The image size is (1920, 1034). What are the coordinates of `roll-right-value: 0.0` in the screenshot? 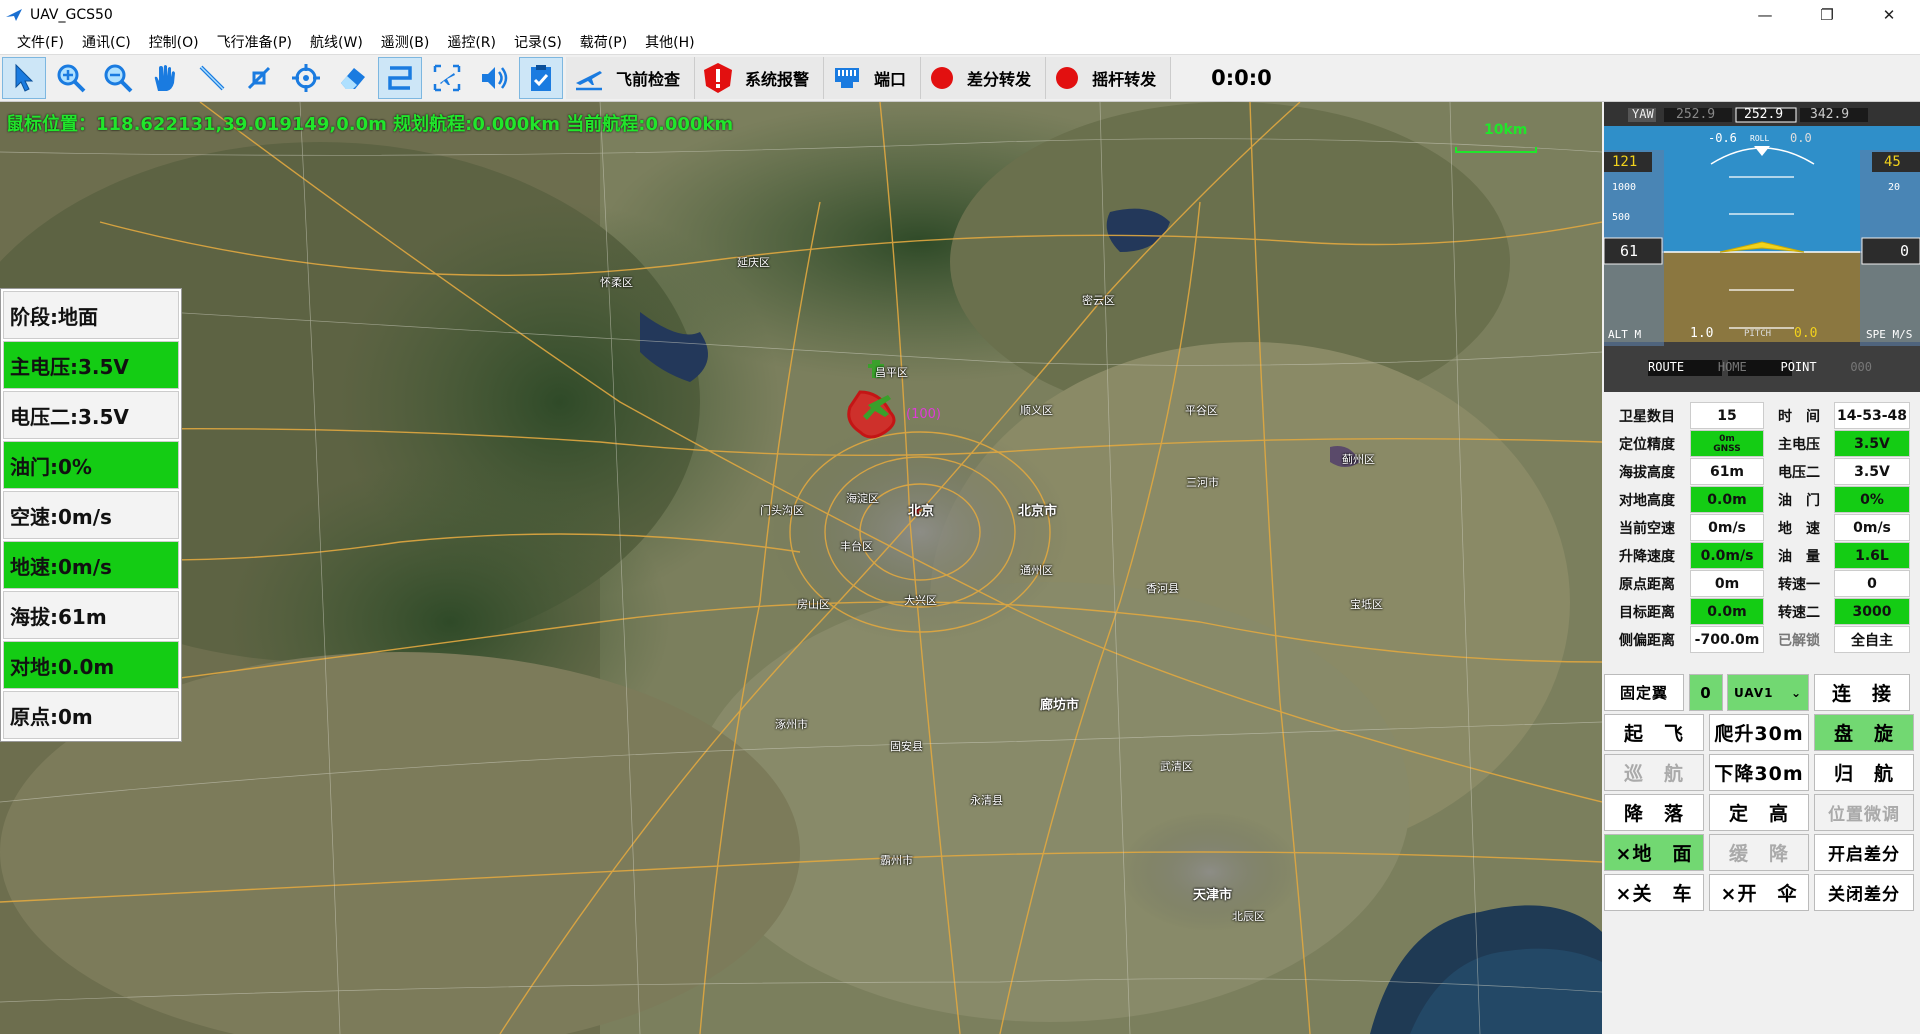 It's located at (1801, 138).